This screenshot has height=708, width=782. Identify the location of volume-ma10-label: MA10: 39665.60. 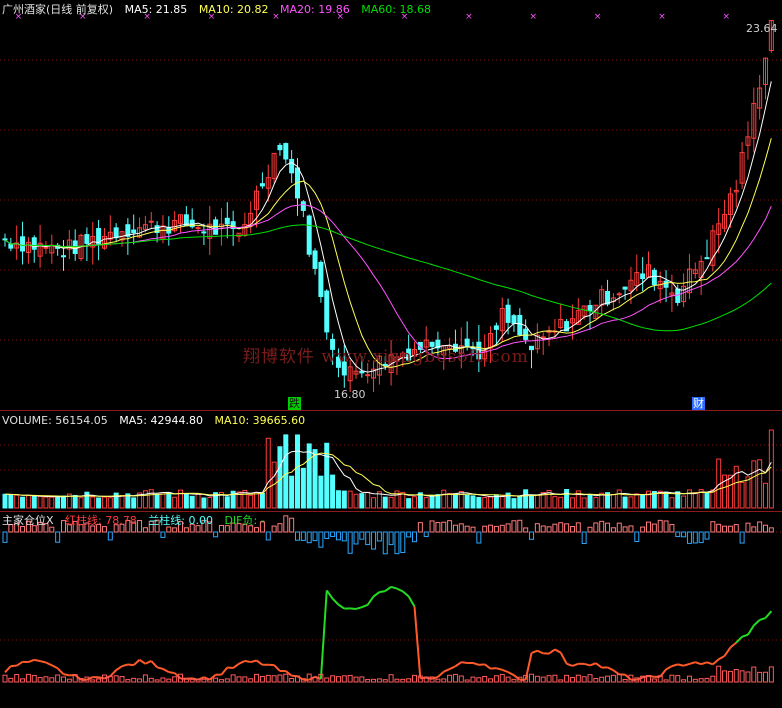
(259, 420).